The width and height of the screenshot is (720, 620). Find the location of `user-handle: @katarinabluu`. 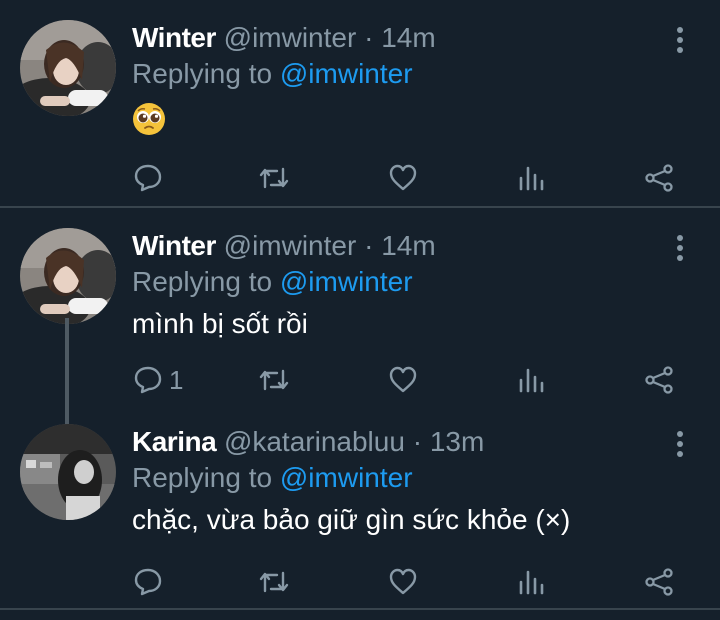

user-handle: @katarinabluu is located at coordinates (314, 441).